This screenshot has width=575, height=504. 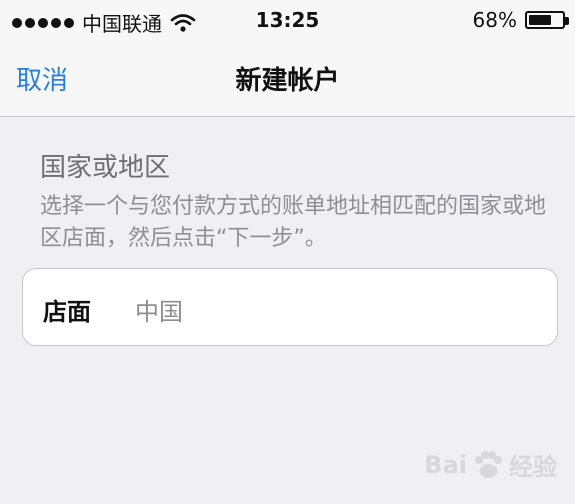 What do you see at coordinates (290, 307) in the screenshot?
I see `store-selector-row: 店面 中国` at bounding box center [290, 307].